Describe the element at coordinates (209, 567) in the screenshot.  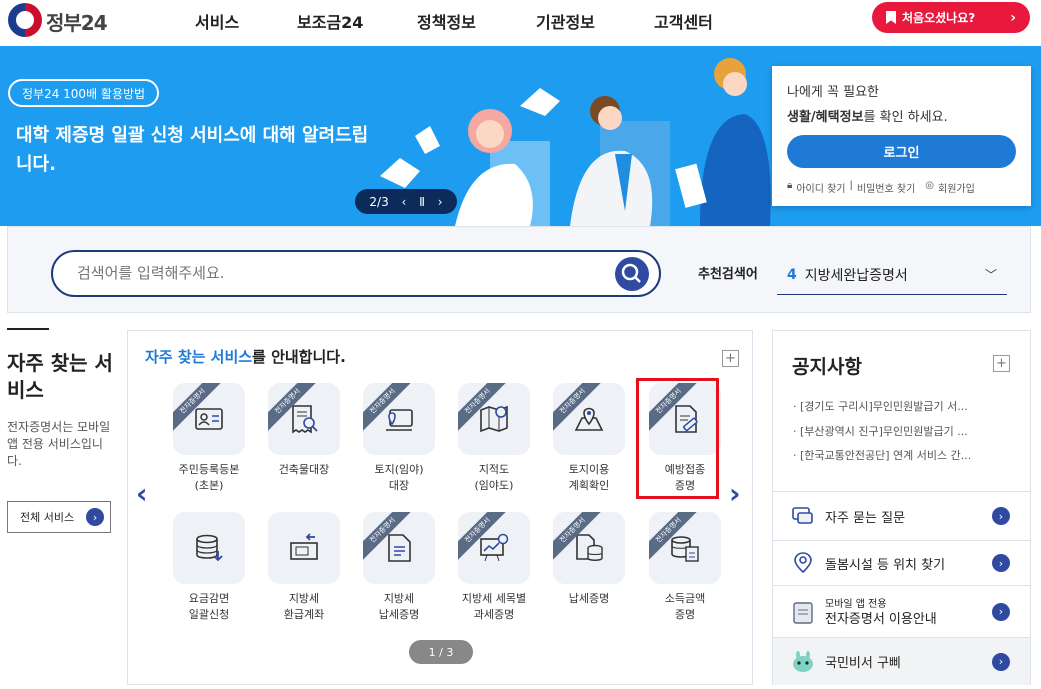
I see `service-item: 요금감면 일괄신청` at that location.